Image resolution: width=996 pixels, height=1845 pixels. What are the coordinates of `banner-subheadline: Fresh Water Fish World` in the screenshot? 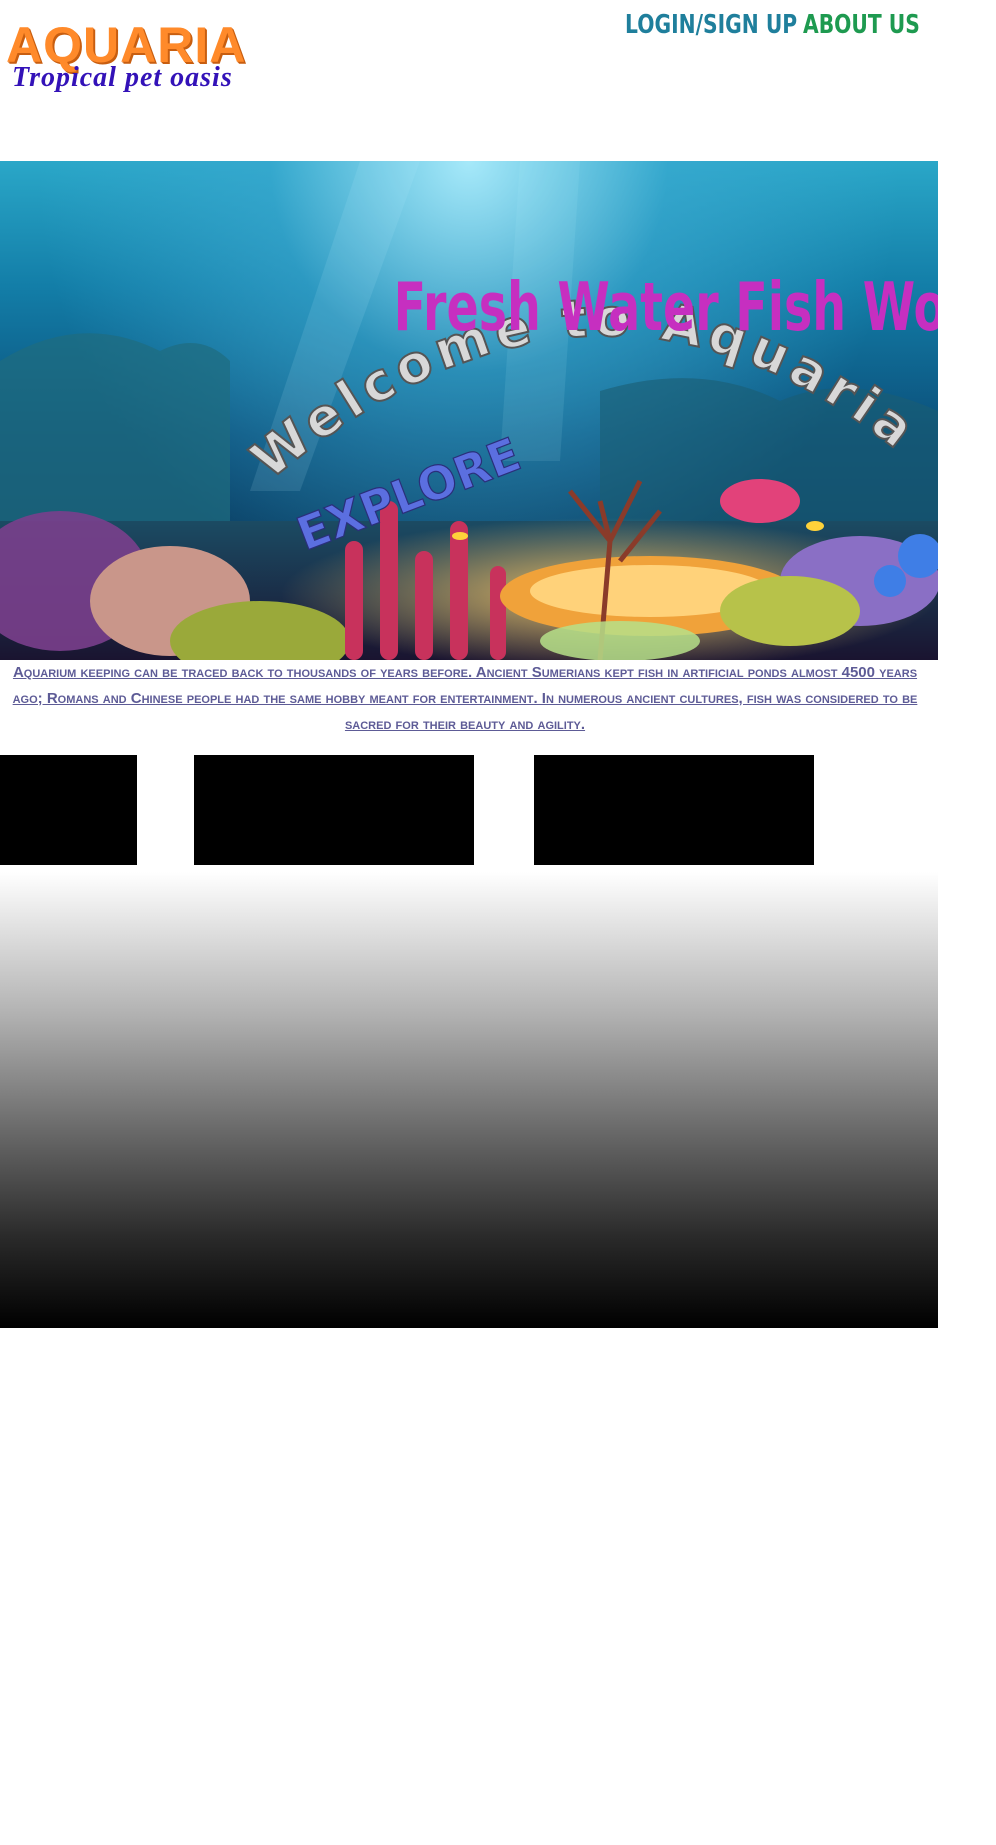 It's located at (666, 307).